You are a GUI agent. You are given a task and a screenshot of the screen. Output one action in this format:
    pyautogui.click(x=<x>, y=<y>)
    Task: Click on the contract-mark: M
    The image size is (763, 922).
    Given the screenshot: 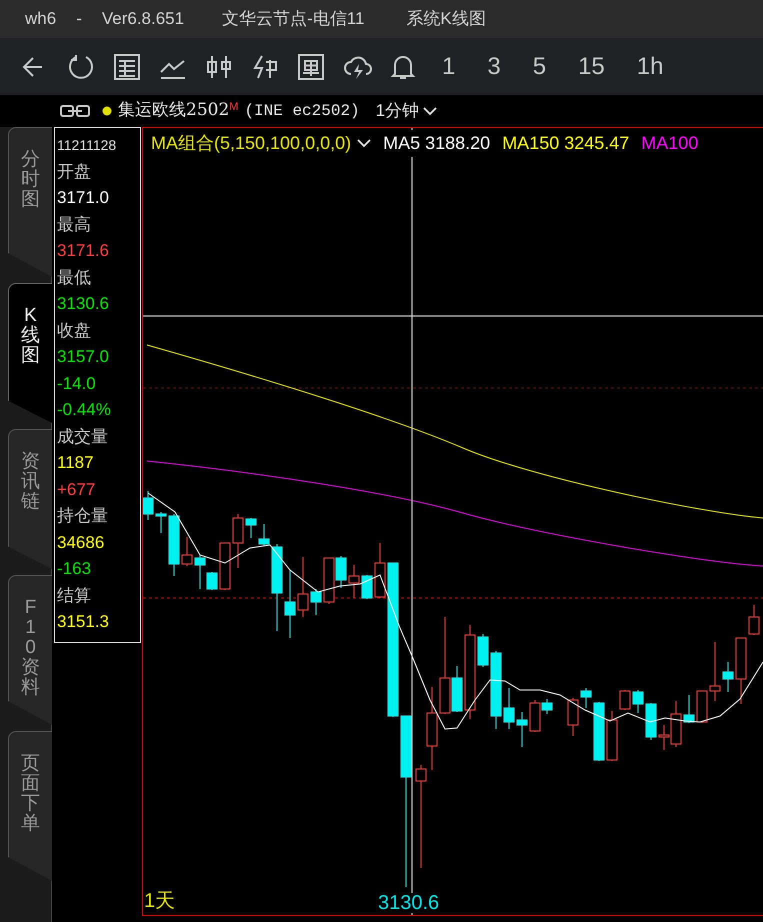 What is the action you would take?
    pyautogui.click(x=233, y=107)
    